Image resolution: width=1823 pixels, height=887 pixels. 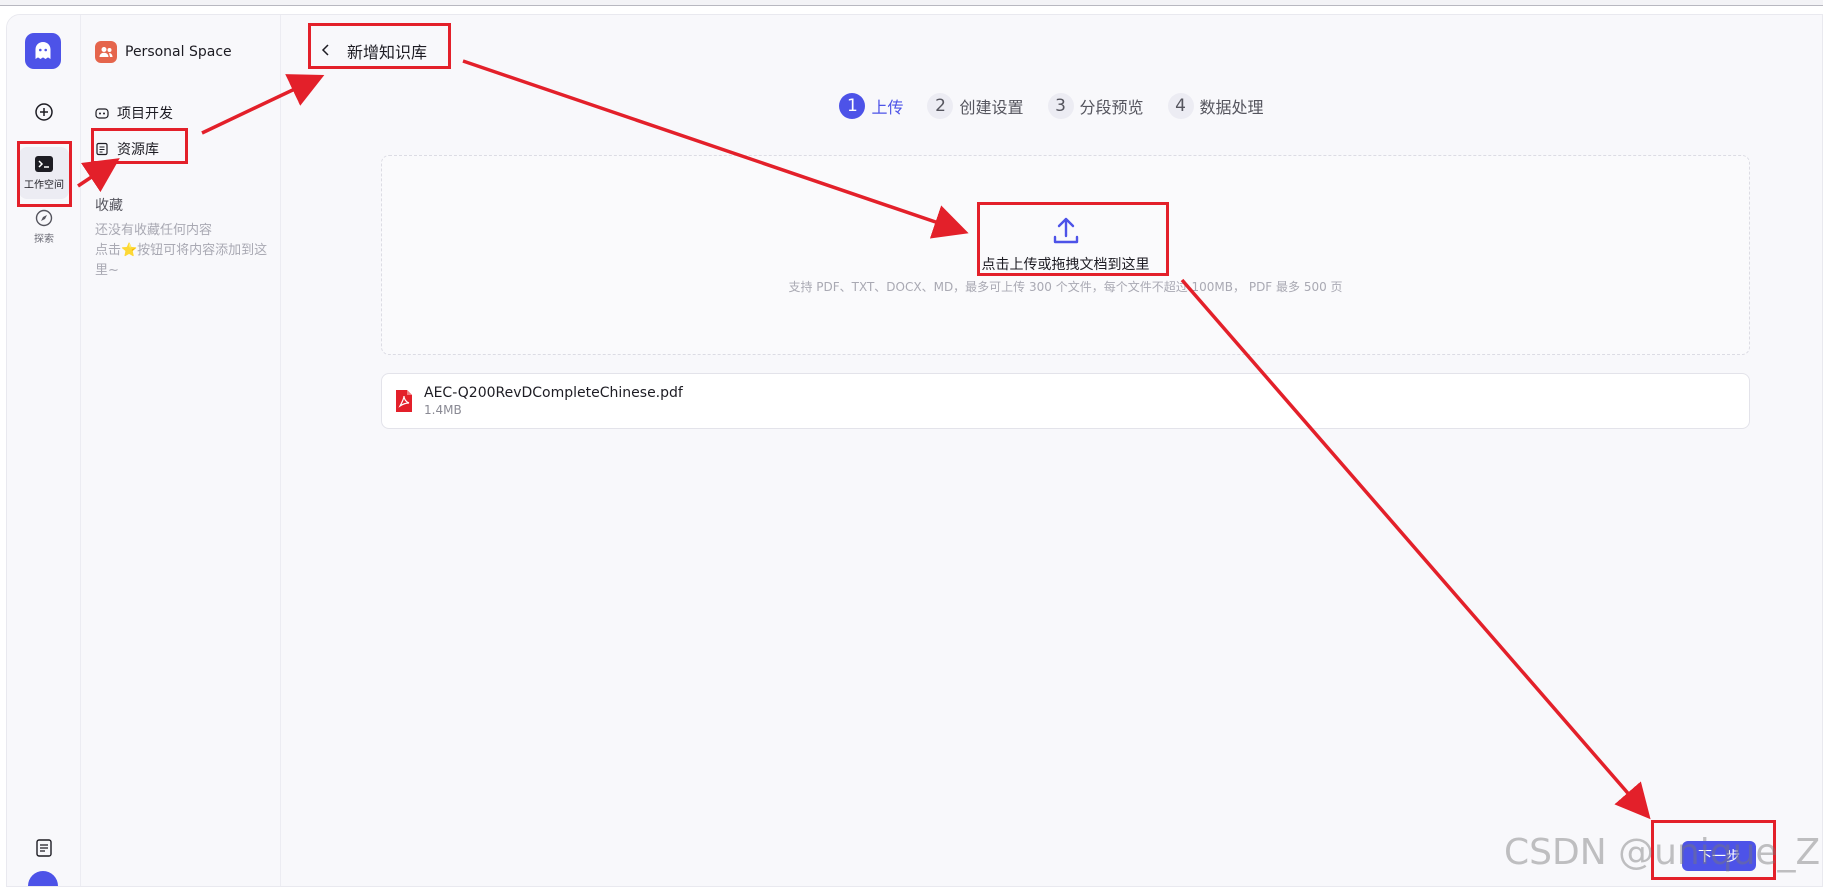 I want to click on file-size: 1.4MB, so click(x=443, y=410).